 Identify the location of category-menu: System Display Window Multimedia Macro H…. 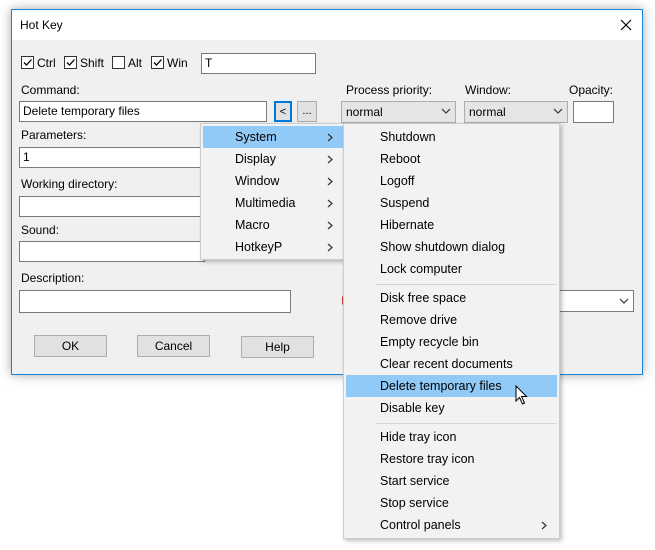
(273, 191).